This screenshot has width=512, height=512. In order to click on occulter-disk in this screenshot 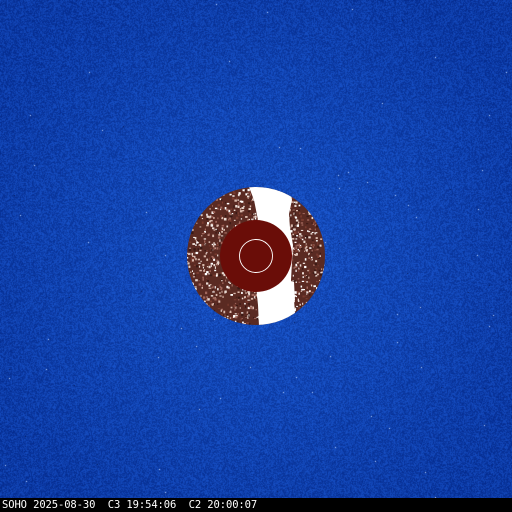, I will do `click(256, 256)`.